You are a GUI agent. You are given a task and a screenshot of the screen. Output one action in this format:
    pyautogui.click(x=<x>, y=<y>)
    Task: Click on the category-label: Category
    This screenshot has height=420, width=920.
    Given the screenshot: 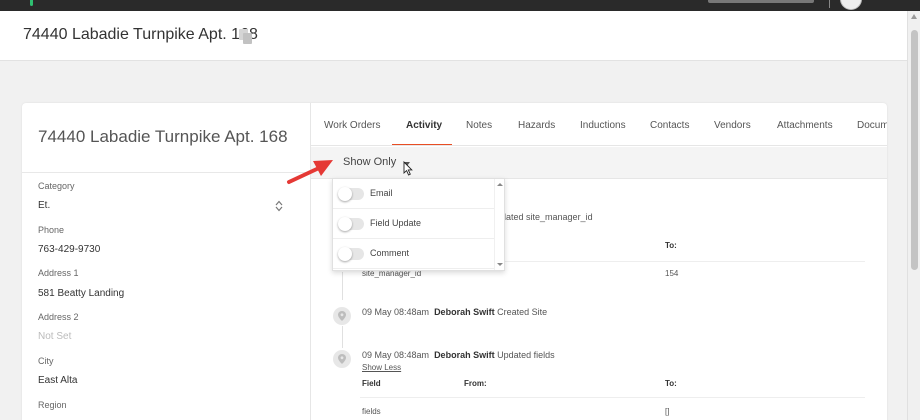 What is the action you would take?
    pyautogui.click(x=56, y=186)
    